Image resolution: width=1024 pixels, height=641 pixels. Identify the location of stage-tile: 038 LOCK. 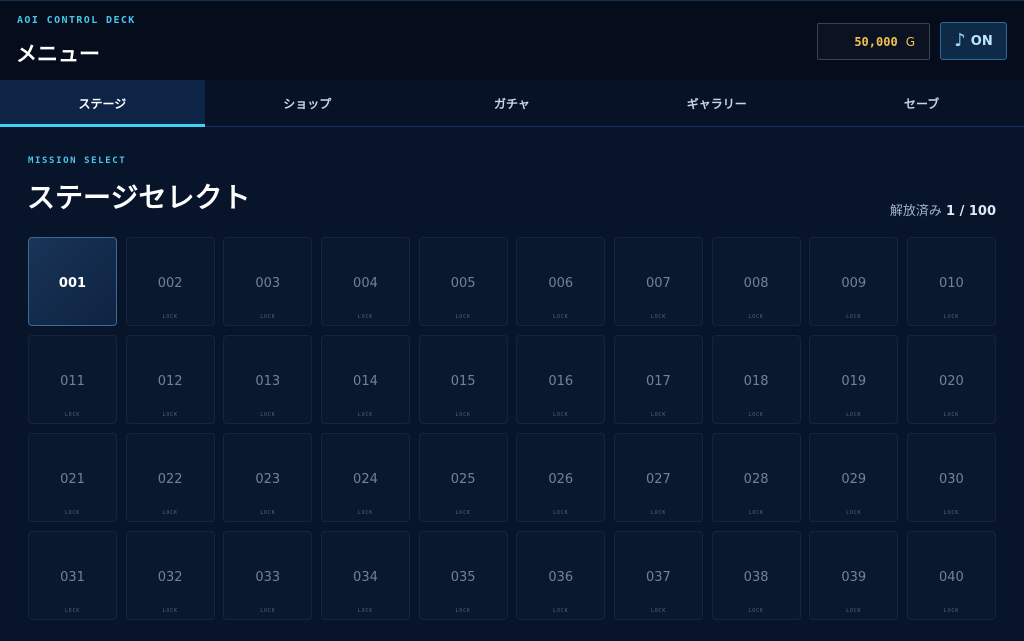
(756, 575).